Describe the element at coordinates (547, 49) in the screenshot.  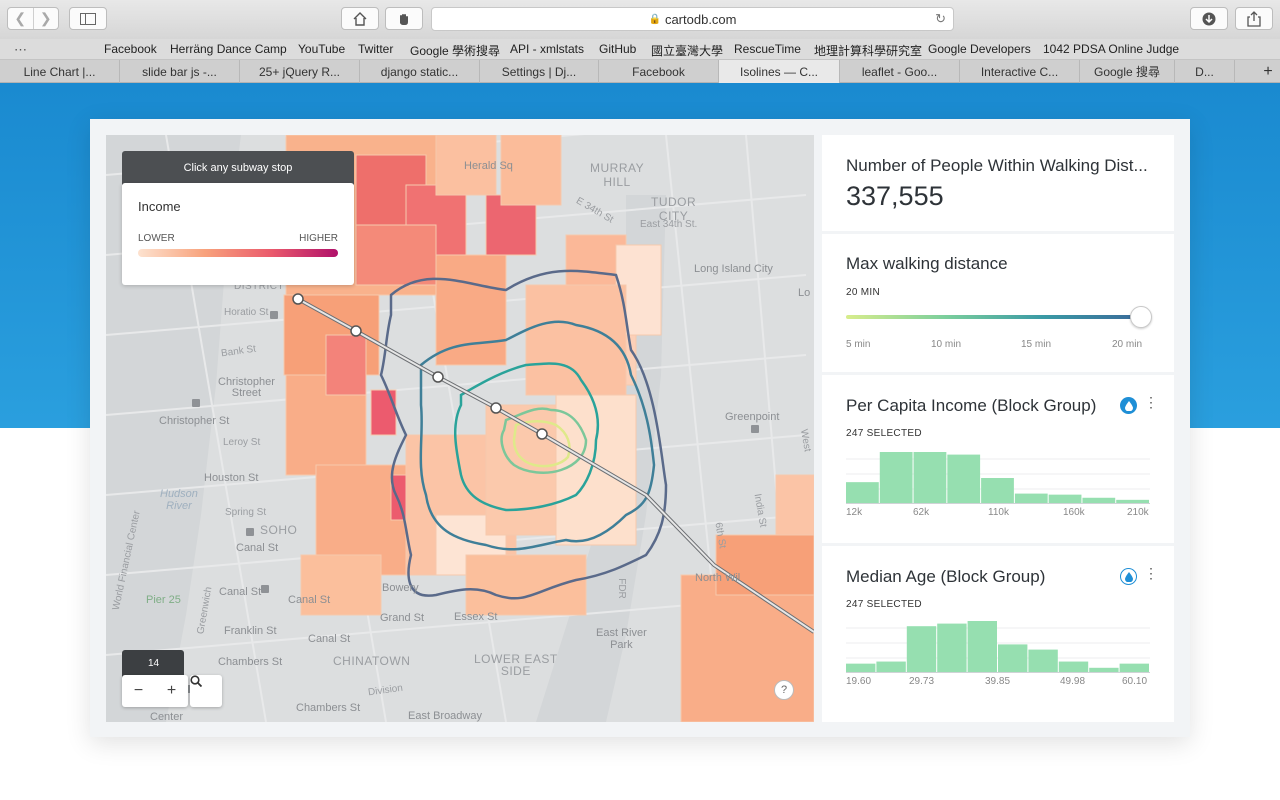
I see `bookmark-item: API - xmlstats` at that location.